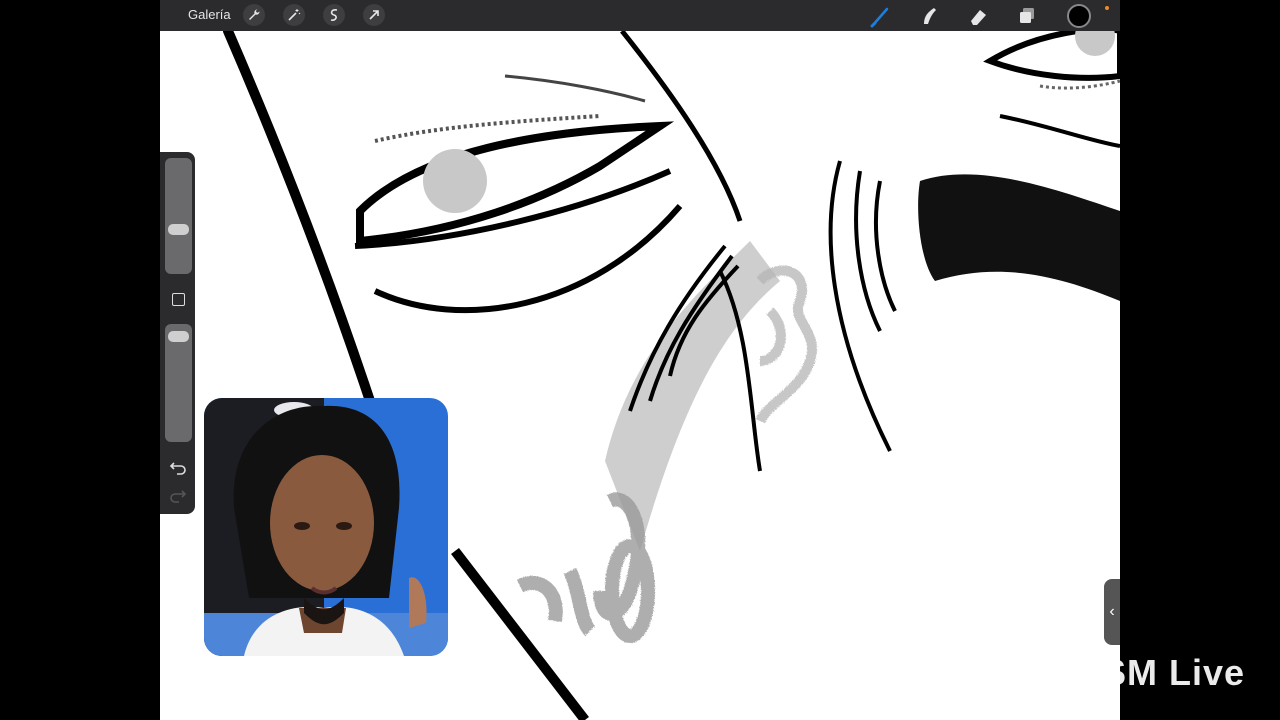 This screenshot has height=720, width=1280. What do you see at coordinates (178, 337) in the screenshot?
I see `opacity-thumb` at bounding box center [178, 337].